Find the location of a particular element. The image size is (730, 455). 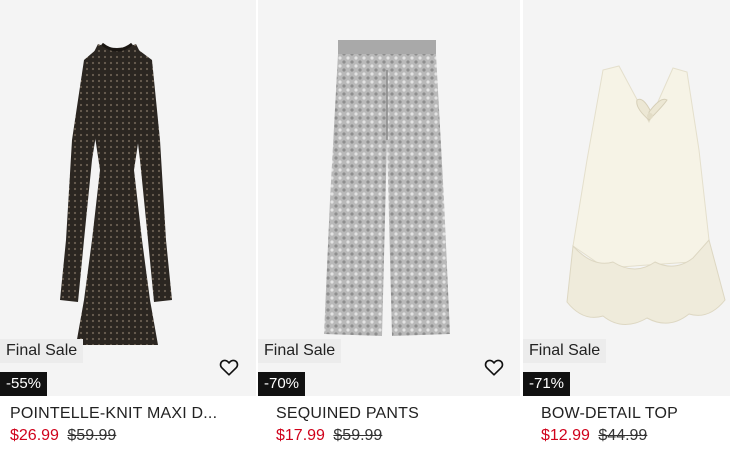

sale-price: $12.99 is located at coordinates (565, 435).